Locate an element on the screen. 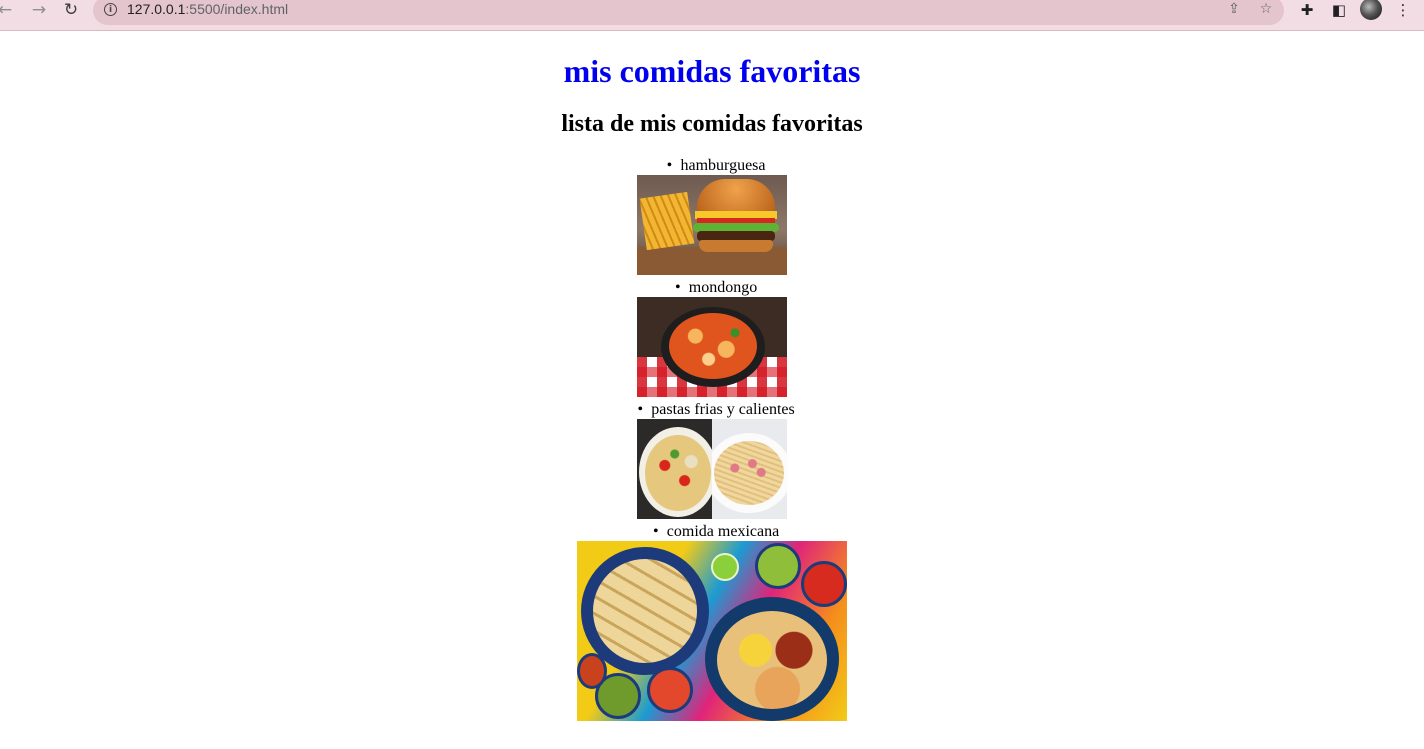  page-subtitle: lista de mis comidas favoritas is located at coordinates (712, 124).